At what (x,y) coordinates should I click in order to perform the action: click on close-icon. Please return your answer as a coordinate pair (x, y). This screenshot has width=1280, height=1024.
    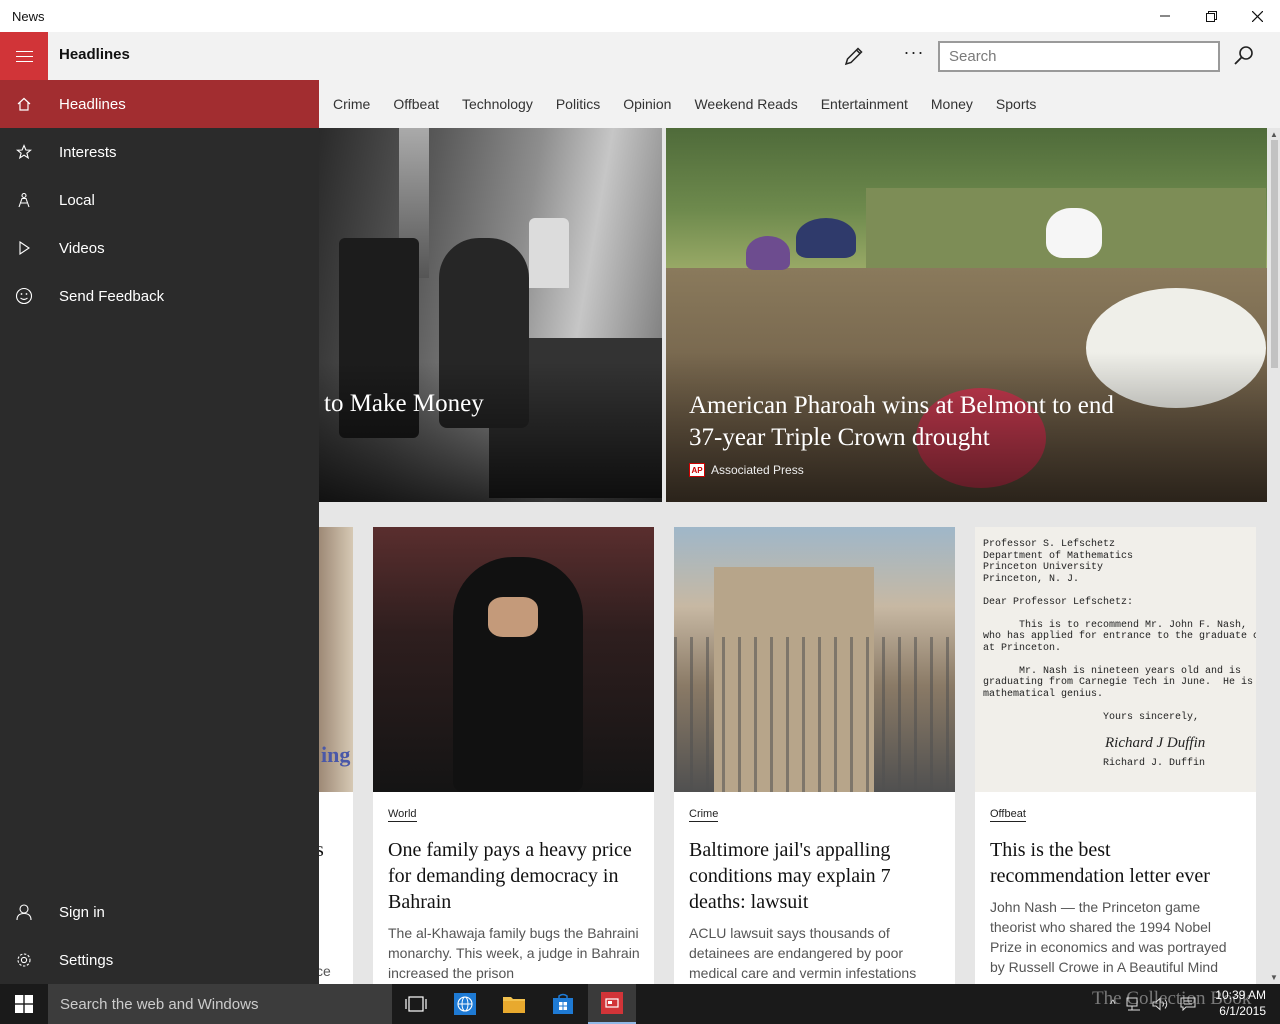
    Looking at the image, I should click on (1257, 16).